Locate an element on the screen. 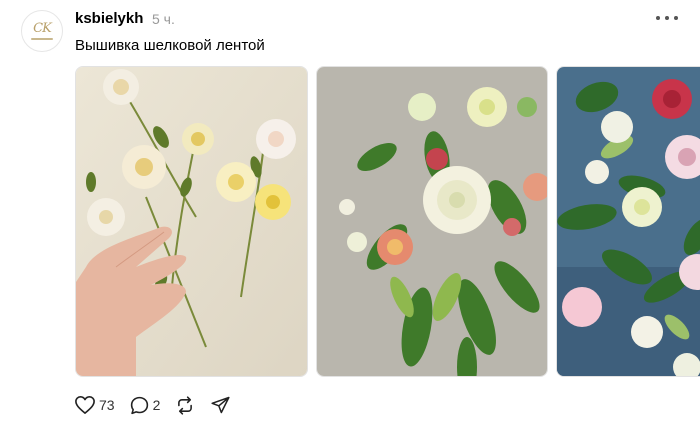 This screenshot has height=427, width=700. avatar: CK is located at coordinates (42, 31).